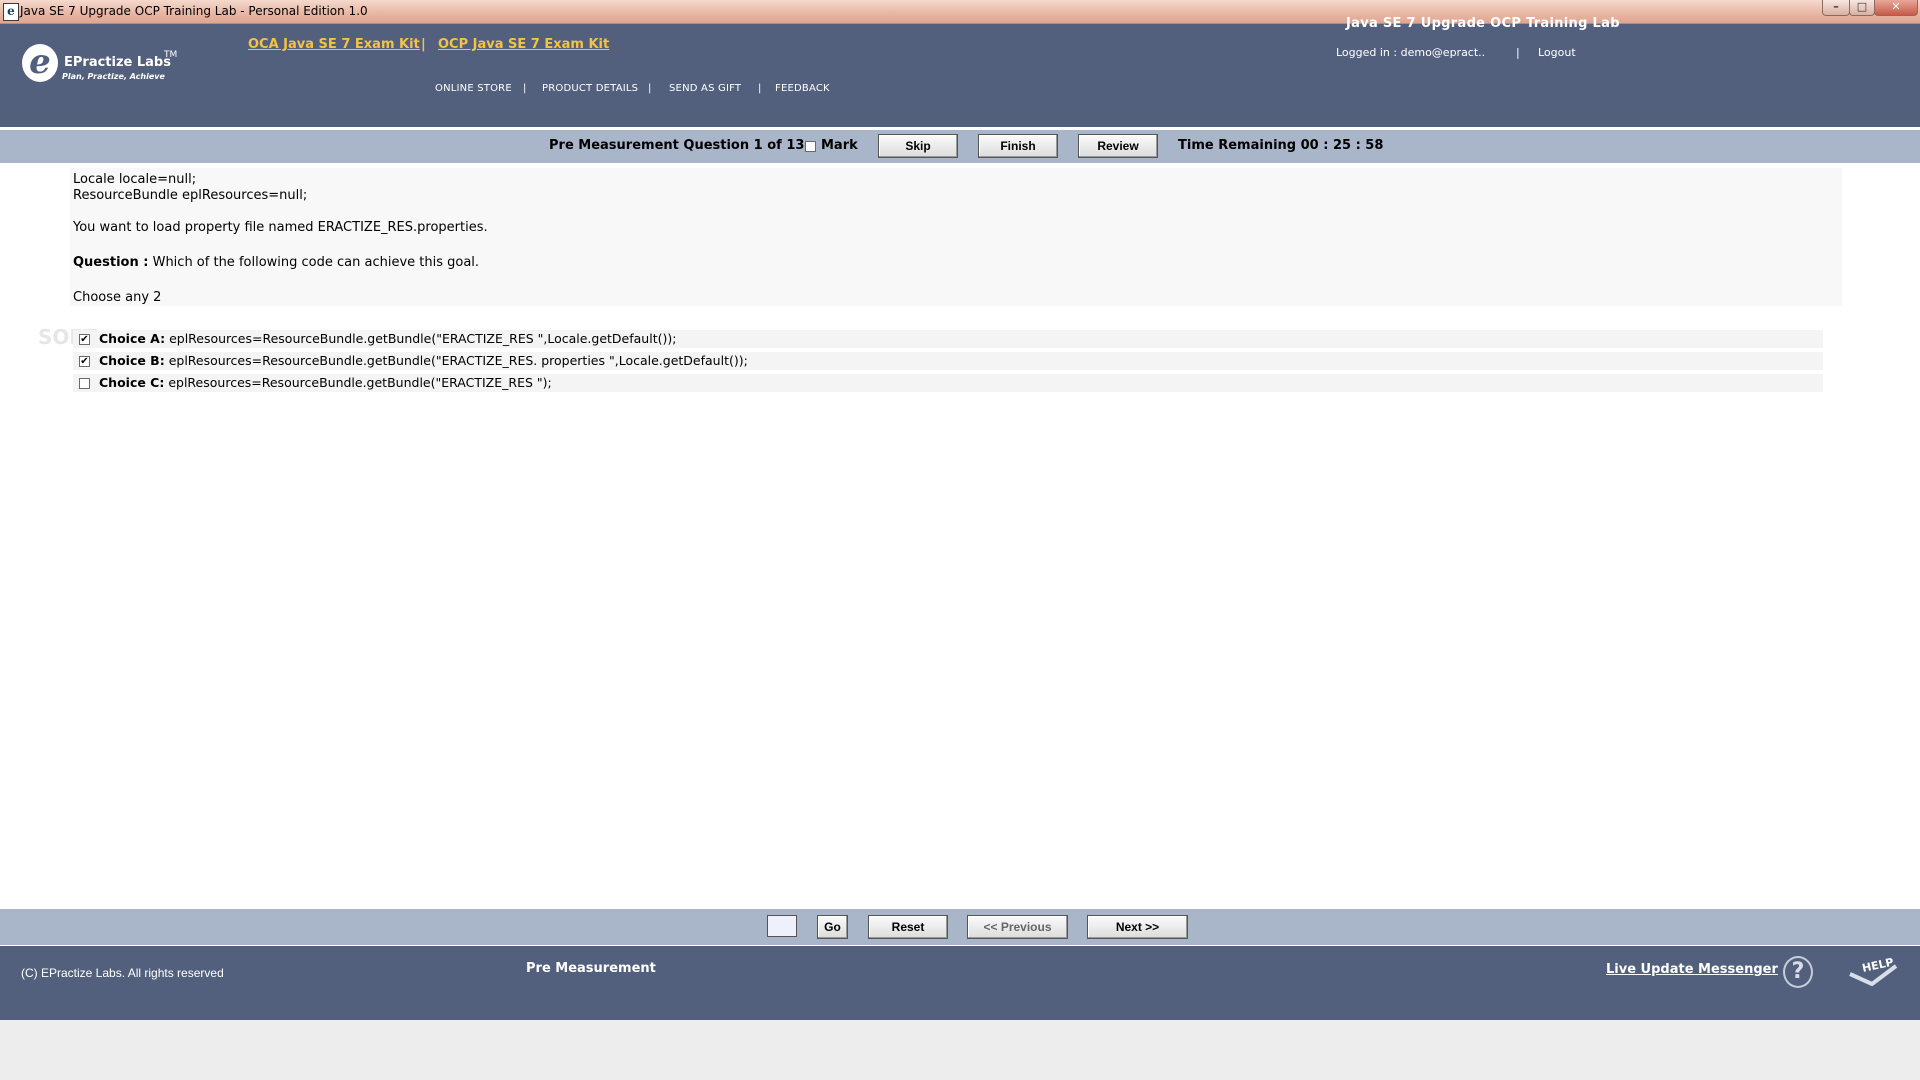  I want to click on choice-c-label: Choice C:, so click(132, 382).